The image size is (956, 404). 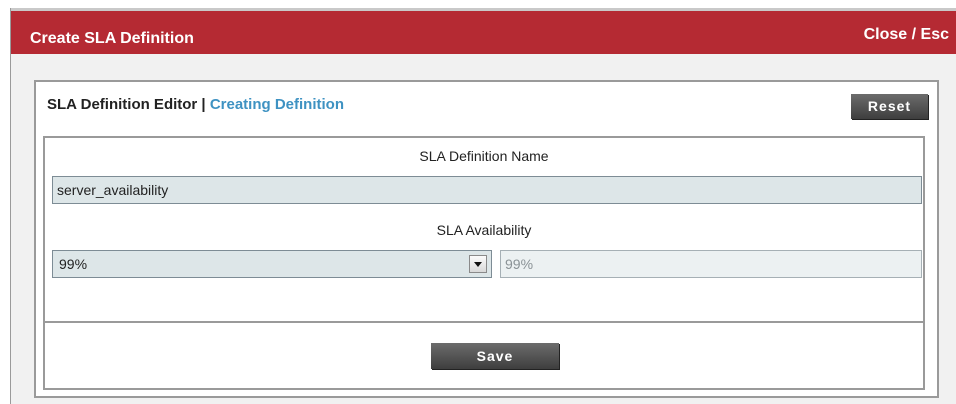 What do you see at coordinates (487, 190) in the screenshot?
I see `sla-name-field` at bounding box center [487, 190].